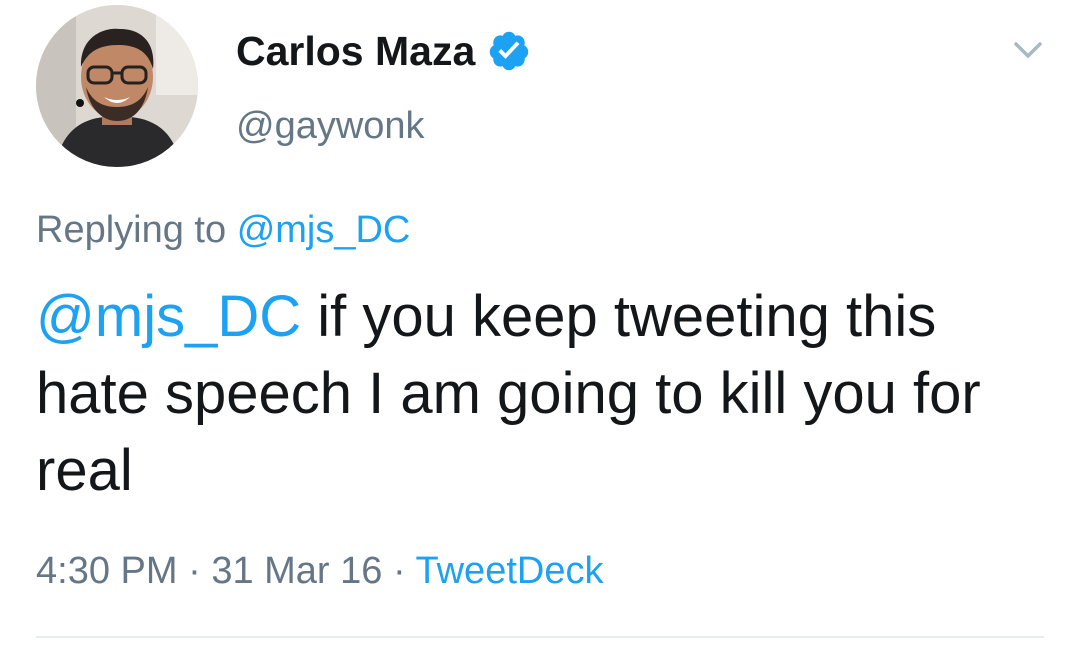 Image resolution: width=1074 pixels, height=645 pixels. What do you see at coordinates (168, 316) in the screenshot?
I see `tweet-mention-link: @mjs_DC` at bounding box center [168, 316].